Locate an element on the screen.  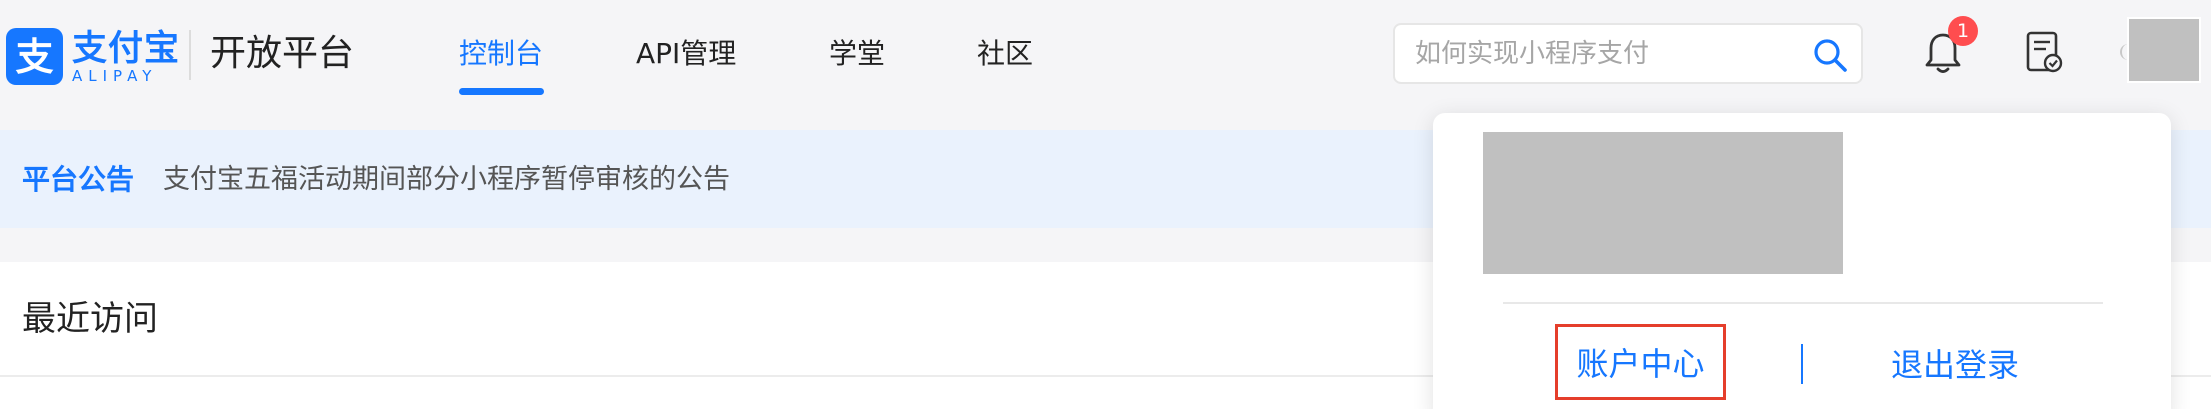
dropdown-divider is located at coordinates (1803, 303).